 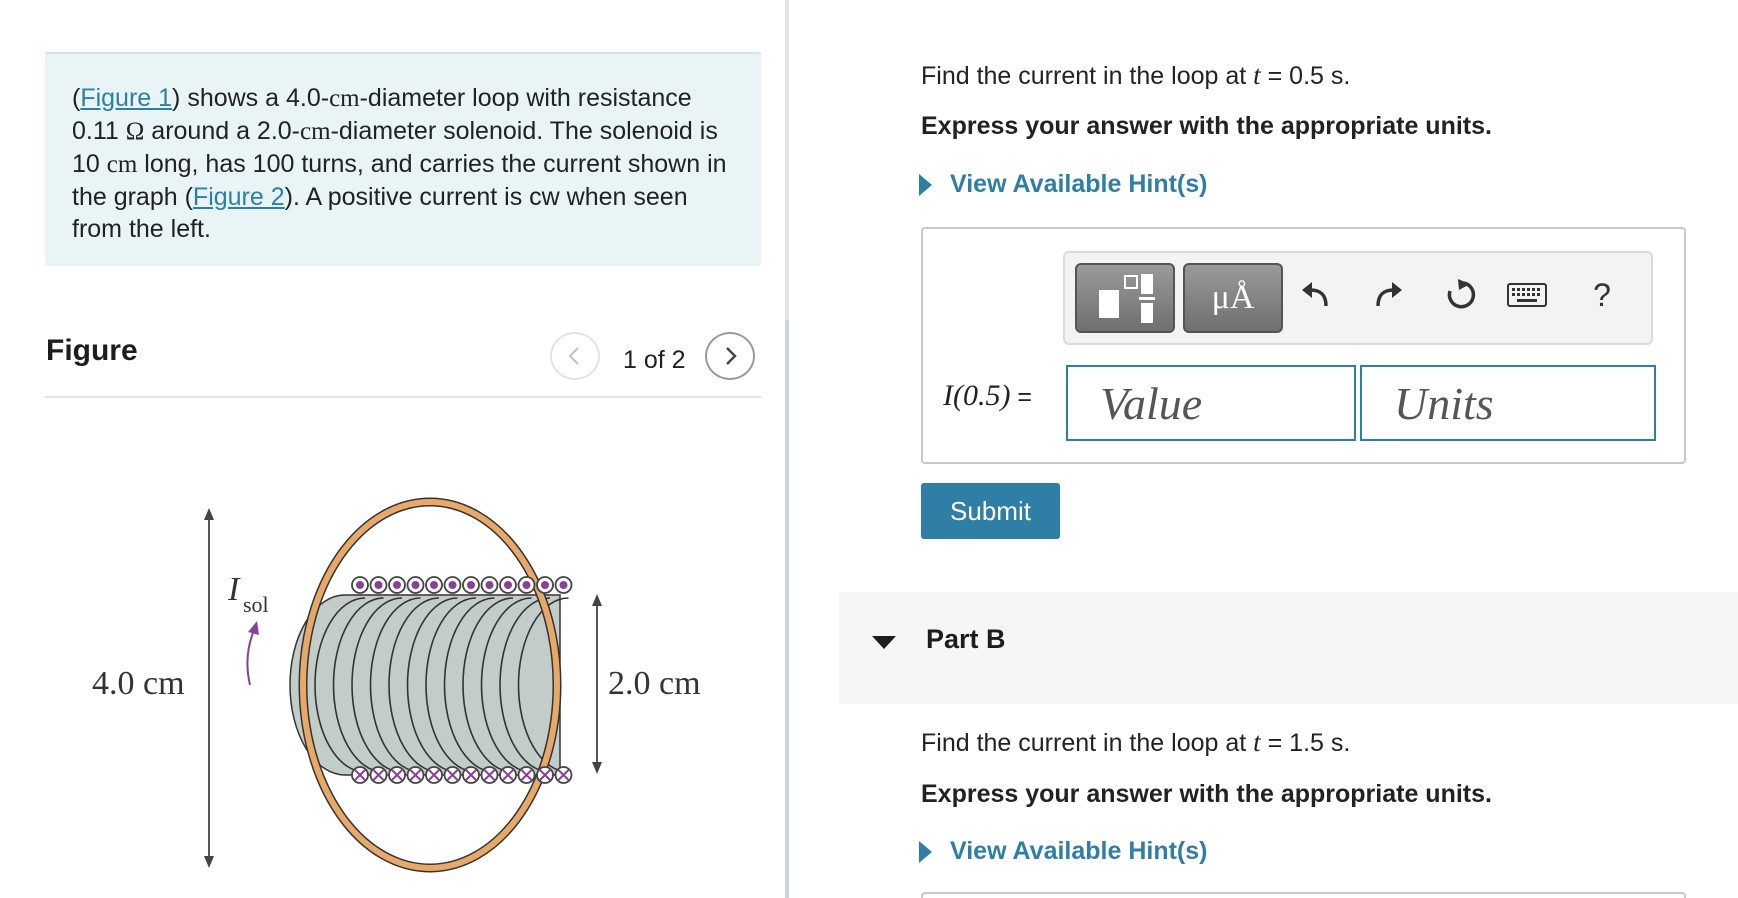 I want to click on units-button: μÅ, so click(x=1233, y=298).